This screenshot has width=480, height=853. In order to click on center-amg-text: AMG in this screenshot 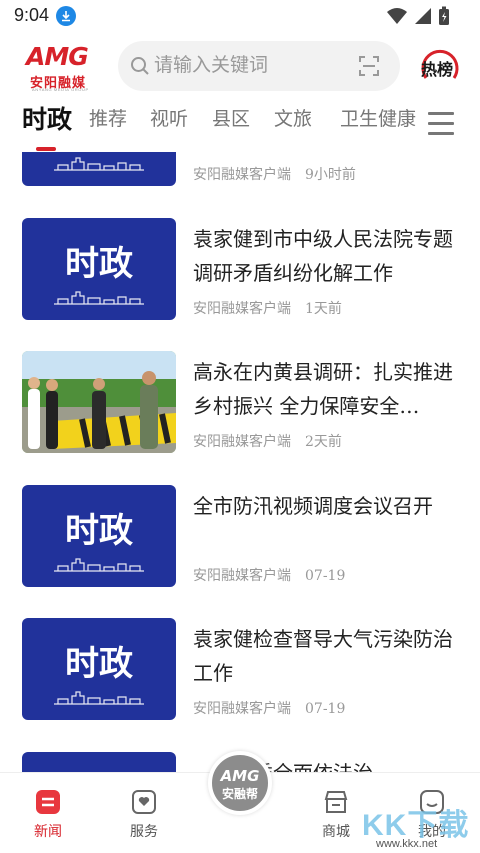, I will do `click(240, 776)`.